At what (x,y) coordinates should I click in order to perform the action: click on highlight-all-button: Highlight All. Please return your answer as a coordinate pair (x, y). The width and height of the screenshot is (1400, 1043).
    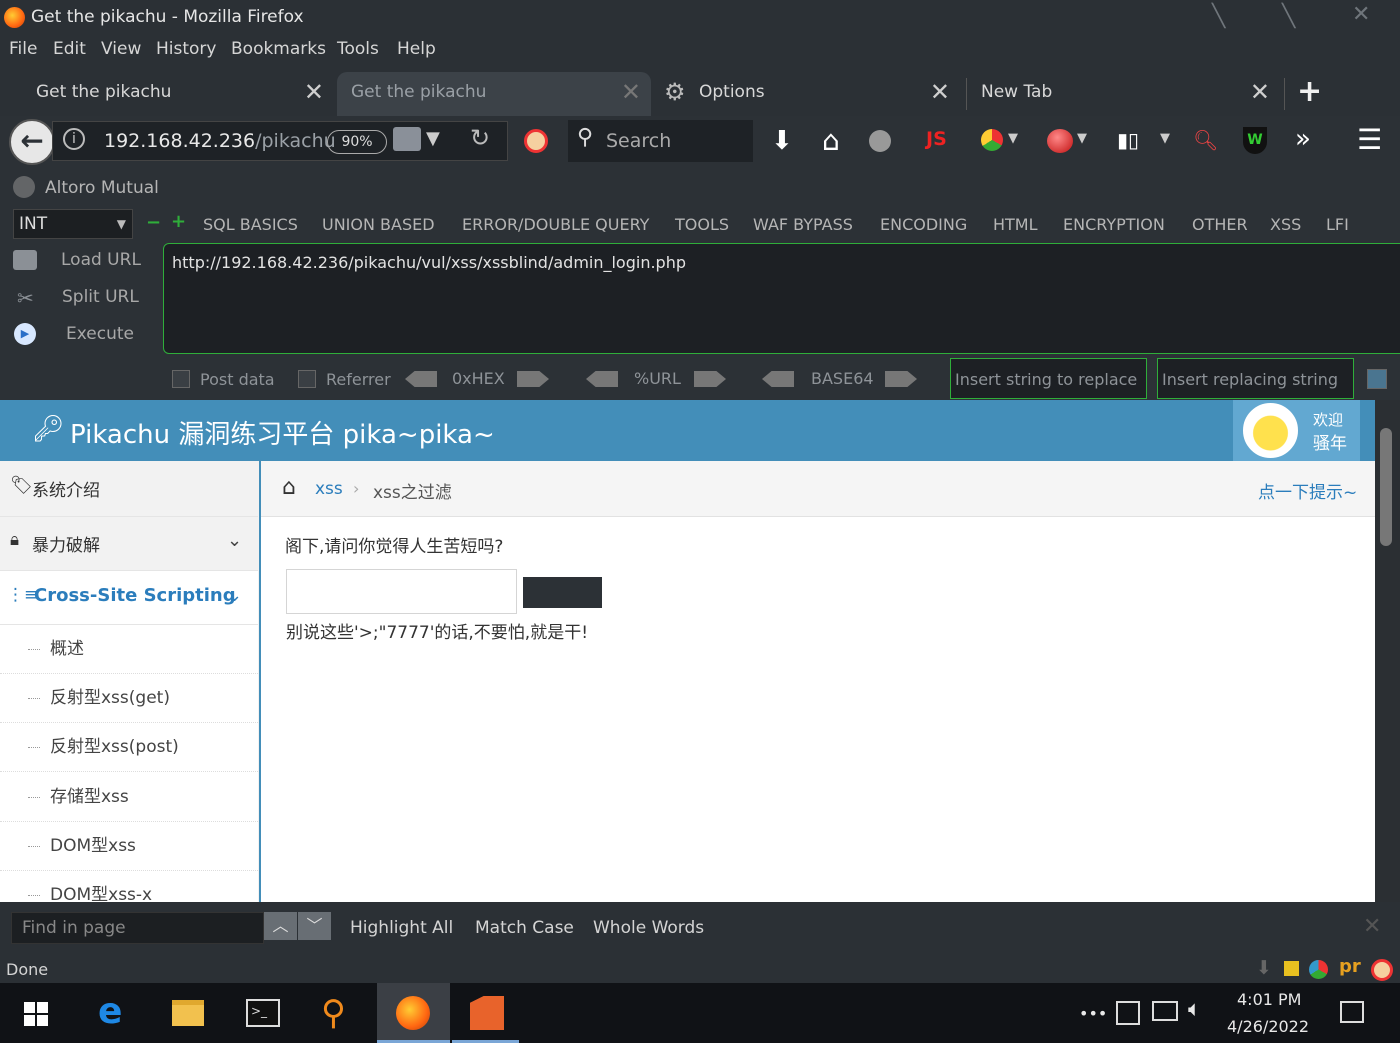
    Looking at the image, I should click on (401, 928).